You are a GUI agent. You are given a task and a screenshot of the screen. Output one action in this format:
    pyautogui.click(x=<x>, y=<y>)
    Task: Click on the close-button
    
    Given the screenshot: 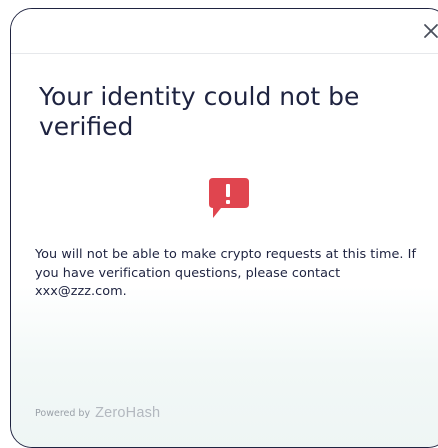 What is the action you would take?
    pyautogui.click(x=428, y=31)
    